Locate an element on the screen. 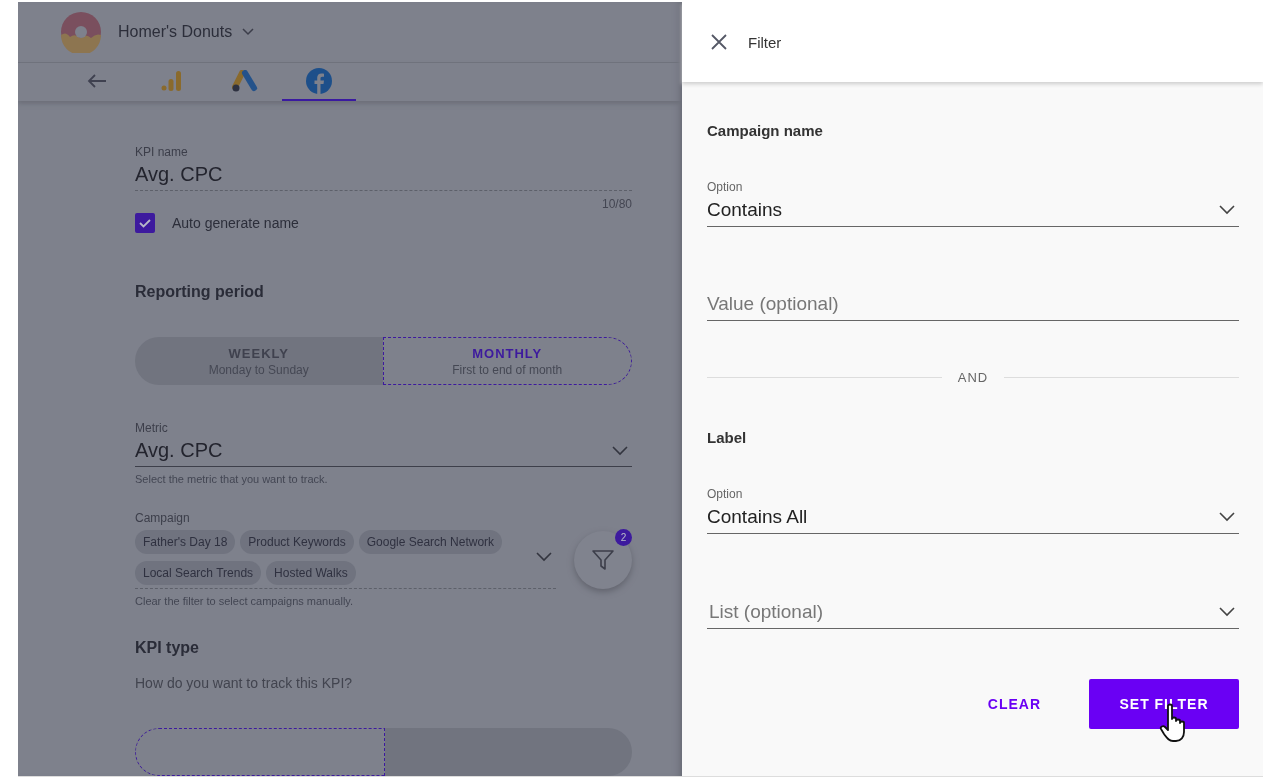 The height and width of the screenshot is (778, 1280). option-select: Contains All is located at coordinates (973, 517).